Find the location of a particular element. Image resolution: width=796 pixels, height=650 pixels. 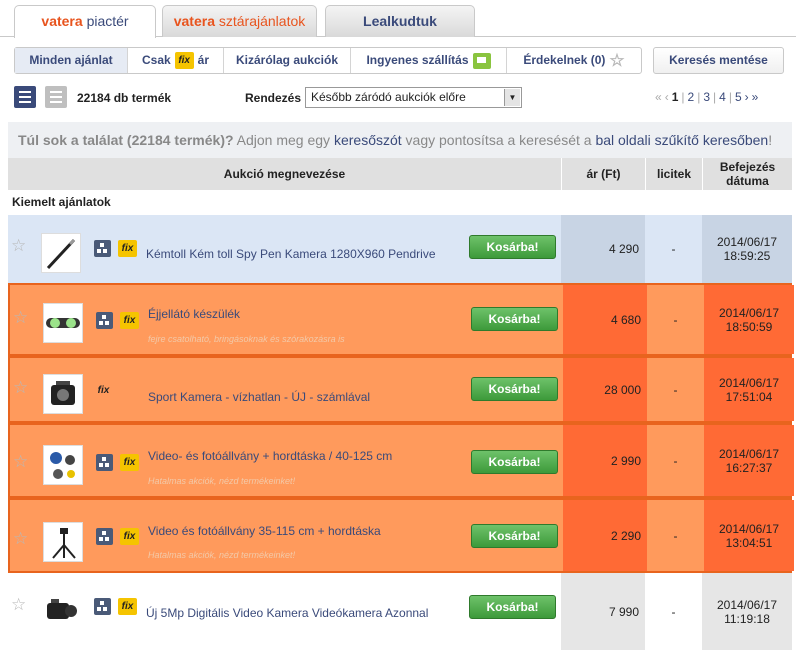

filter-all-button: Minden ajánlat is located at coordinates (71, 60).